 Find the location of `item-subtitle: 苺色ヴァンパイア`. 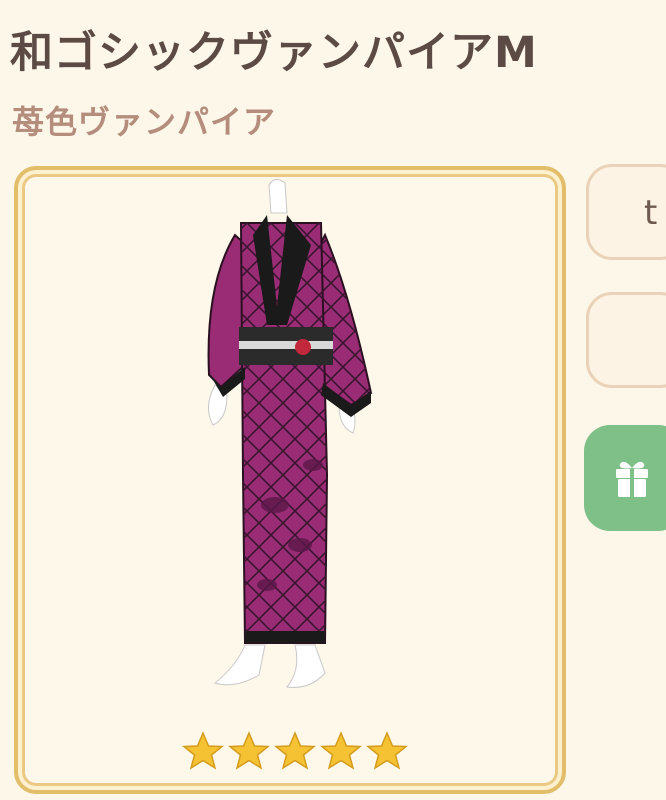

item-subtitle: 苺色ヴァンパイア is located at coordinates (144, 122).